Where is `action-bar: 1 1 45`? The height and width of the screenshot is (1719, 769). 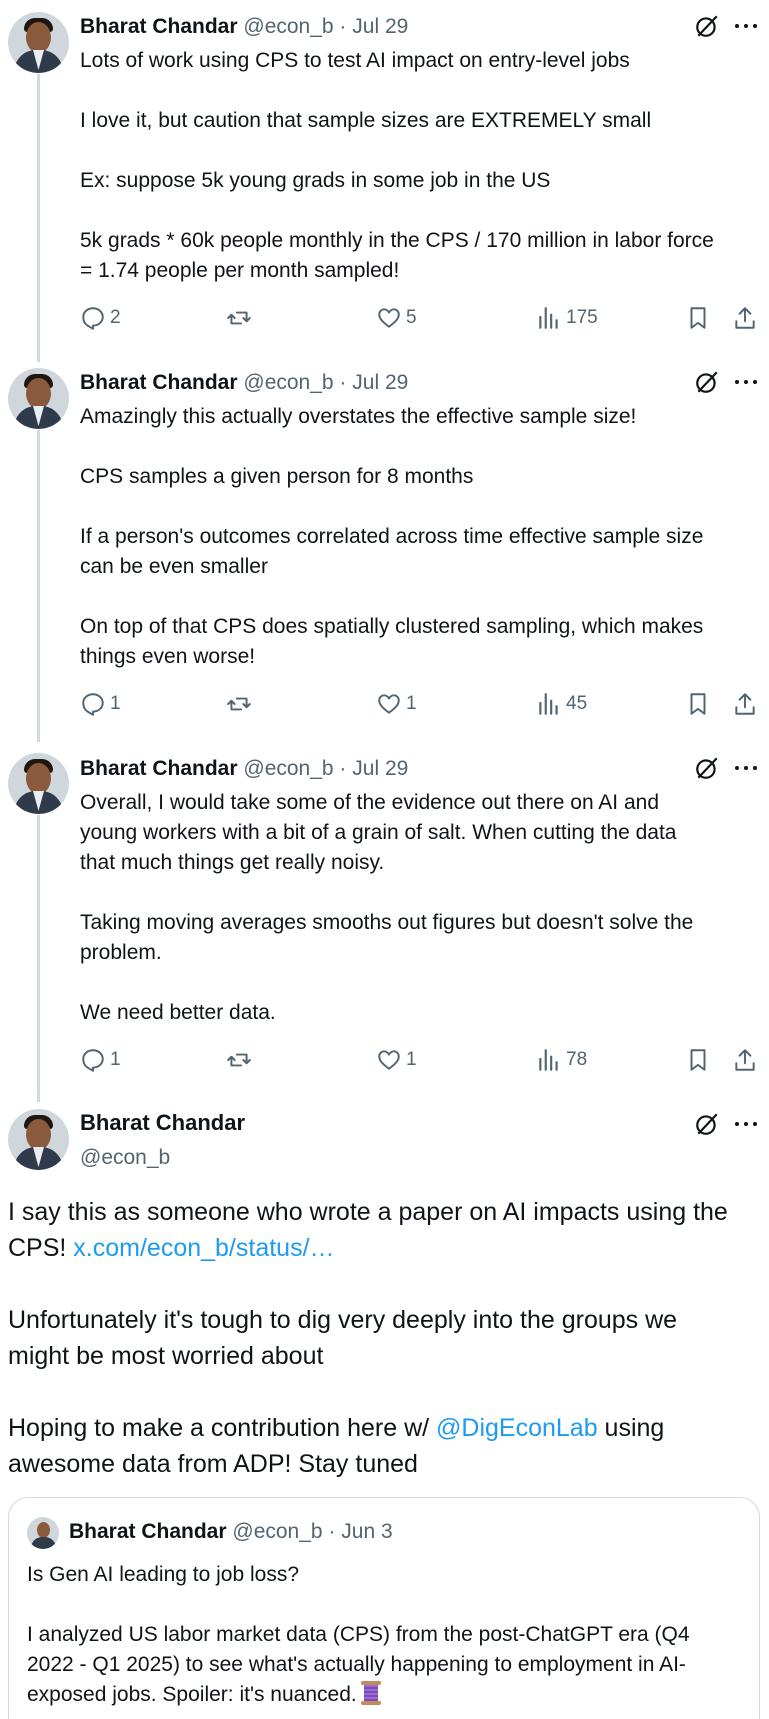
action-bar: 1 1 45 is located at coordinates (424, 704).